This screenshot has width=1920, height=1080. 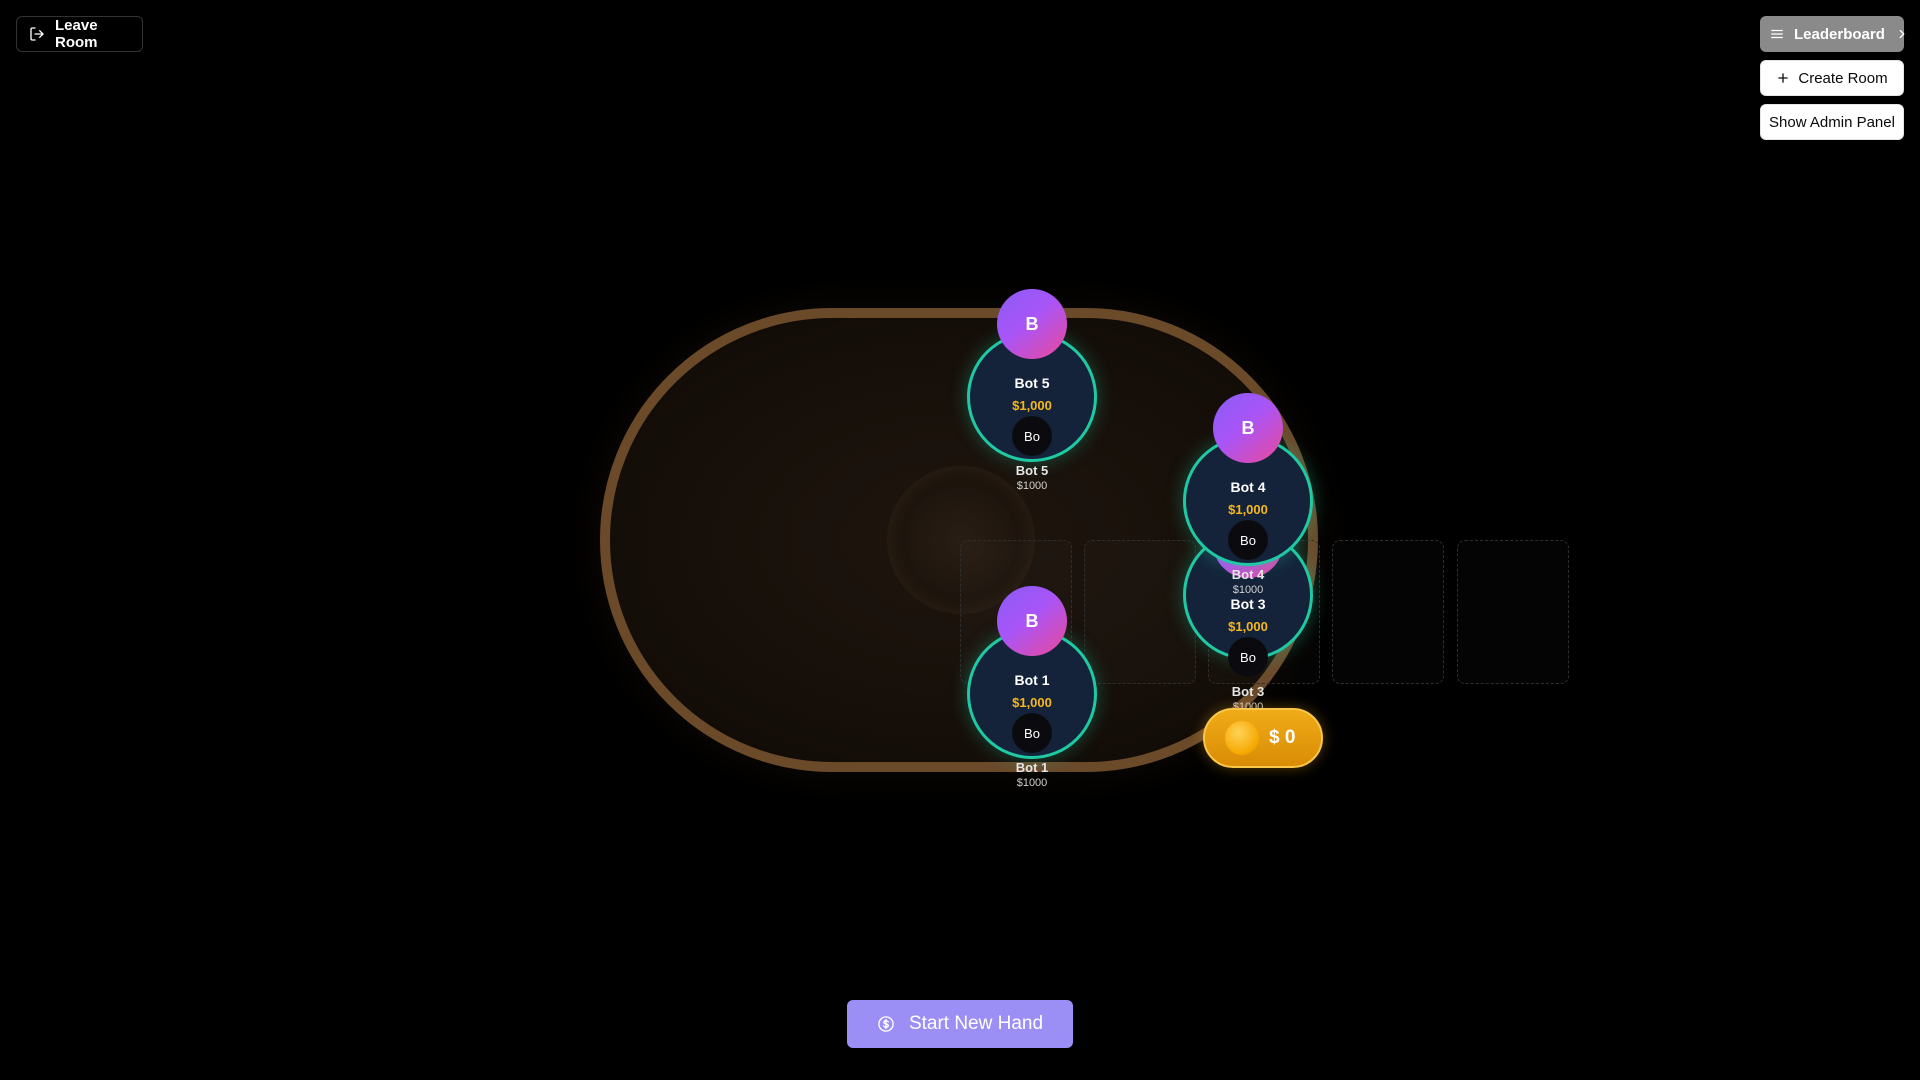 What do you see at coordinates (1777, 34) in the screenshot?
I see `menu-icon` at bounding box center [1777, 34].